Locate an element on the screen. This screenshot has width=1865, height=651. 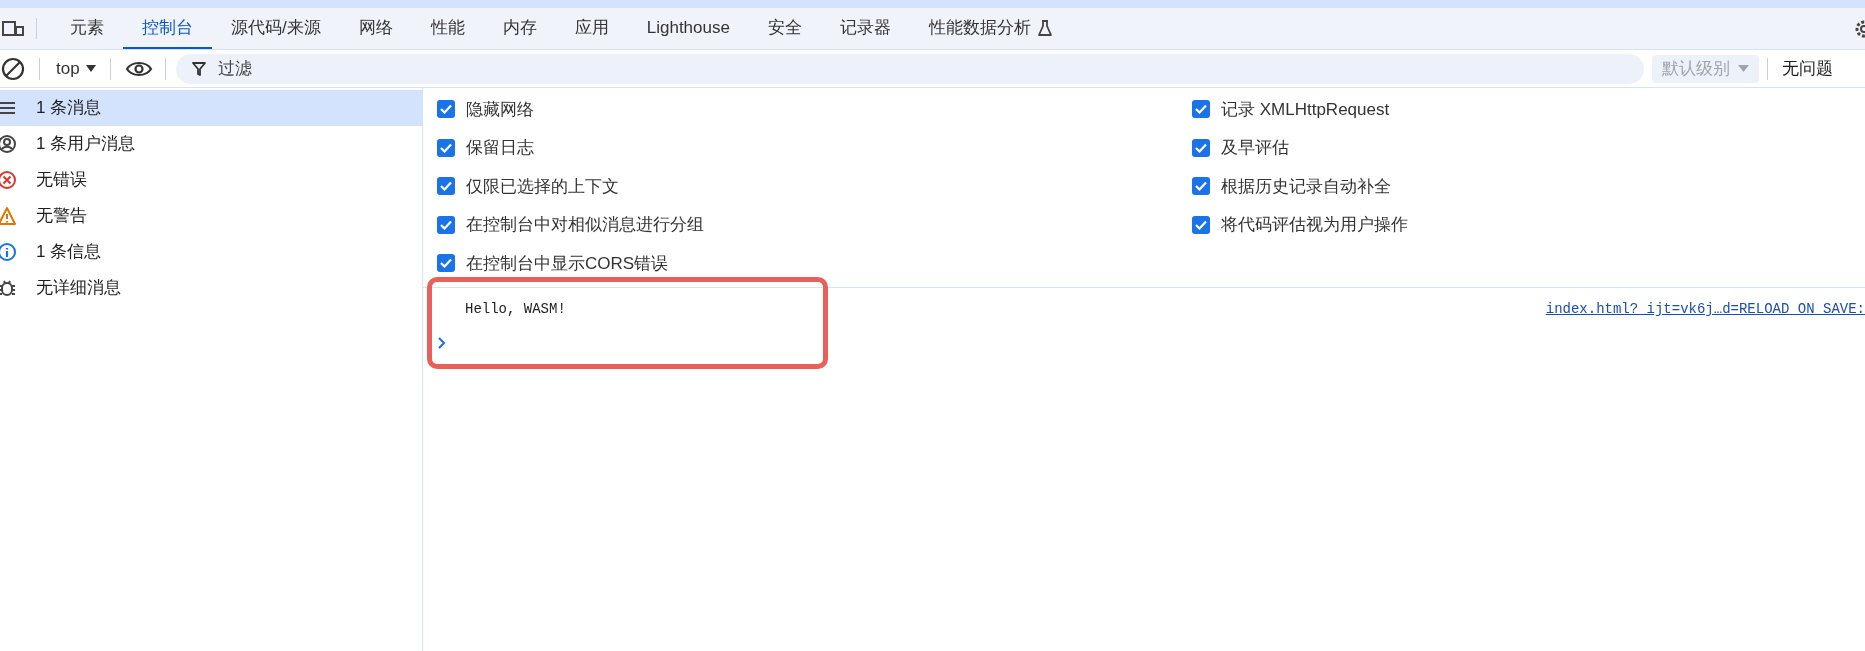
tab: 元素 is located at coordinates (87, 28).